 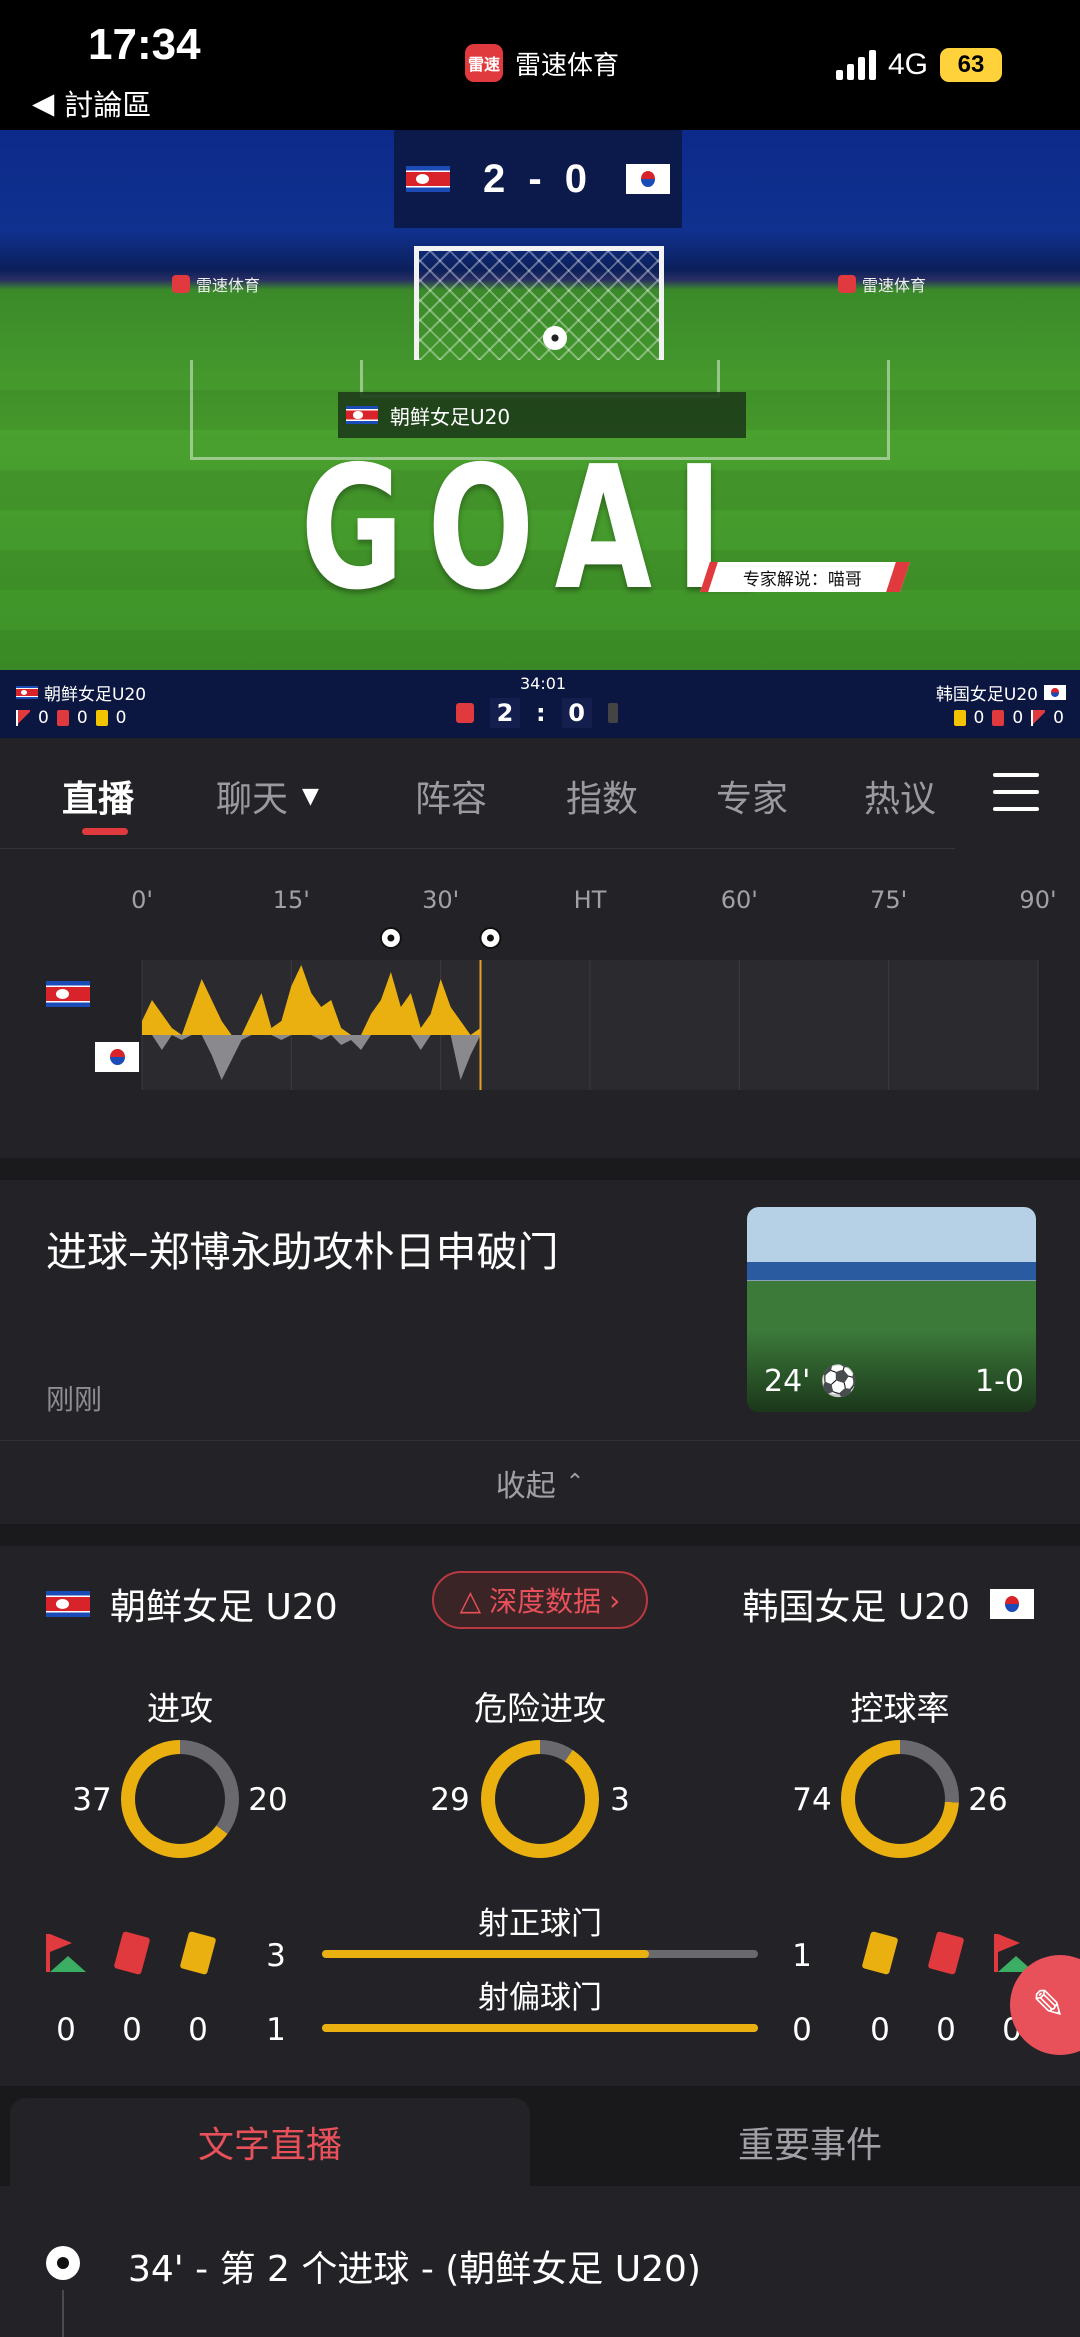 I want to click on attack-away: 20, so click(x=268, y=1800).